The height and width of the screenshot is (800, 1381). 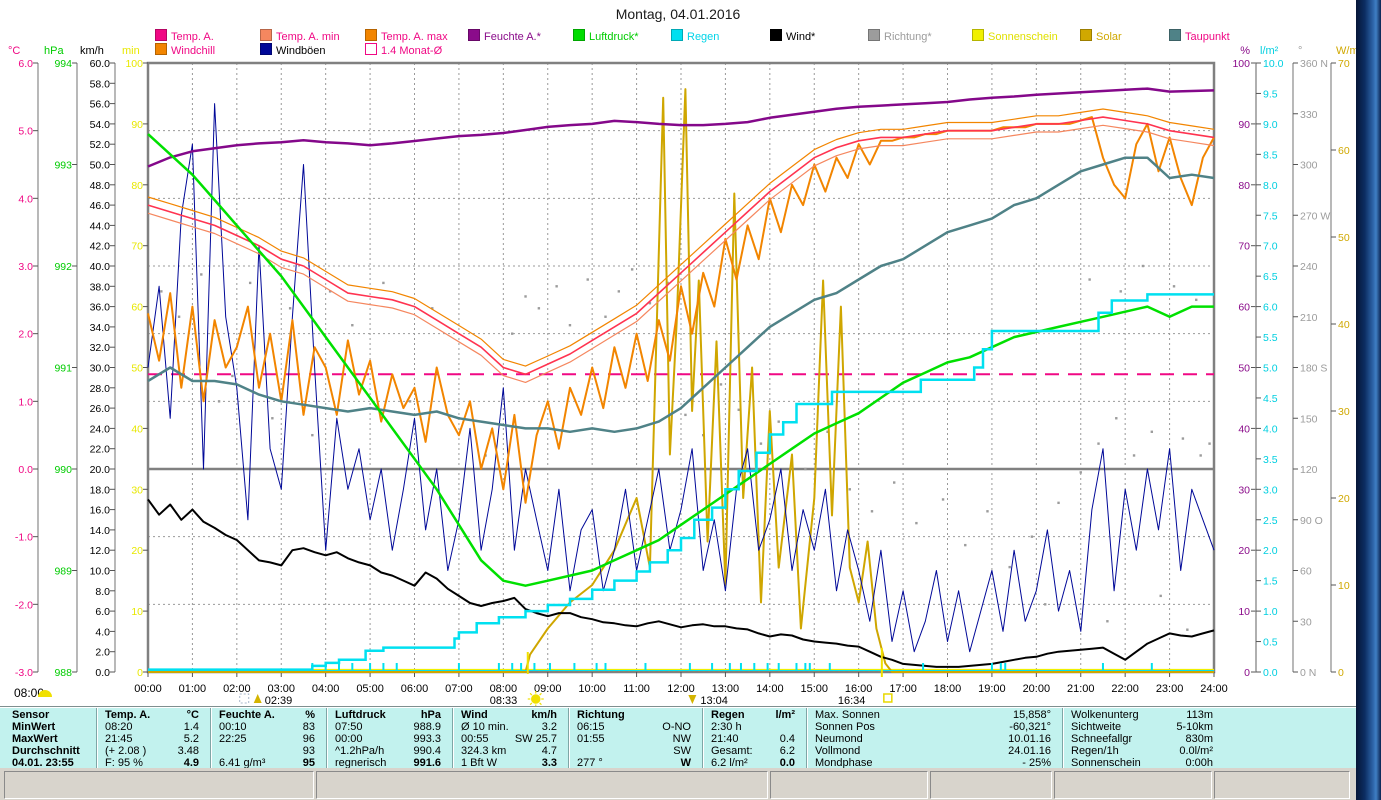 What do you see at coordinates (544, 715) in the screenshot?
I see `table-cell-value: km/h` at bounding box center [544, 715].